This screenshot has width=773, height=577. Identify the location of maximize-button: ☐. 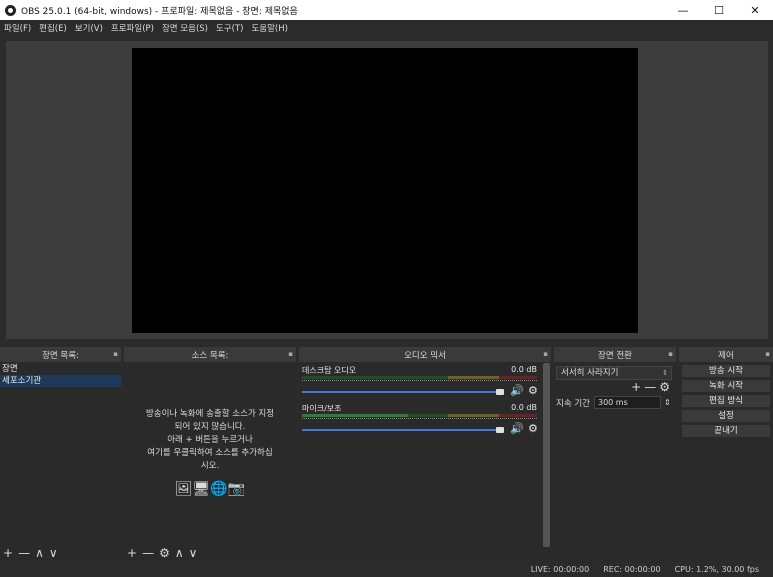
(719, 10).